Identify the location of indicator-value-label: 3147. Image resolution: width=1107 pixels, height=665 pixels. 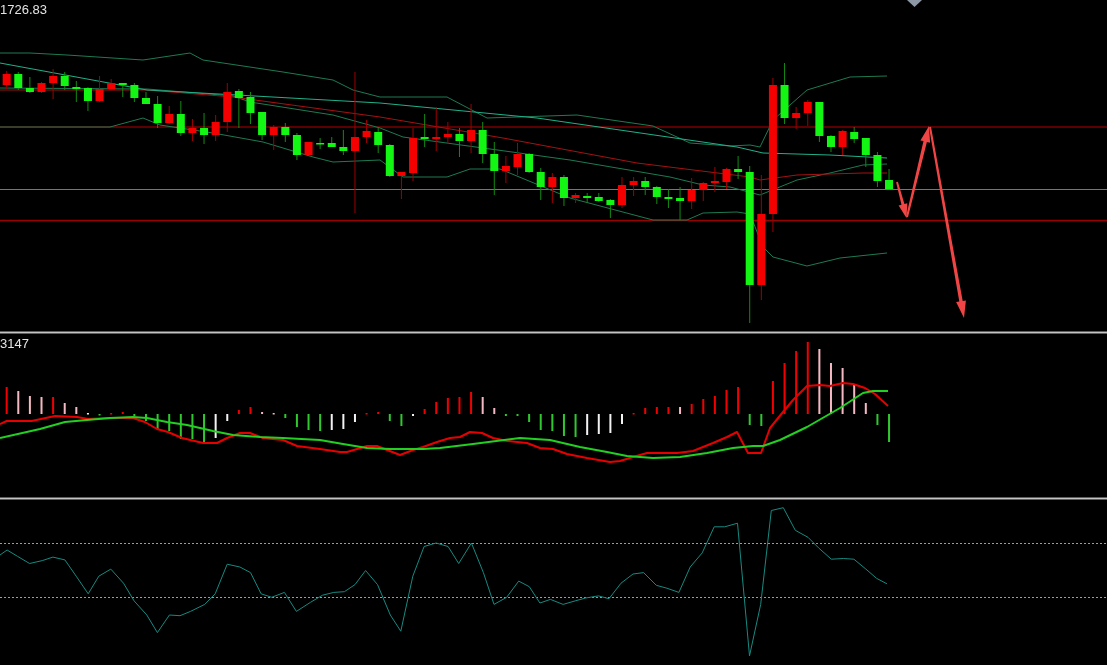
(14, 344).